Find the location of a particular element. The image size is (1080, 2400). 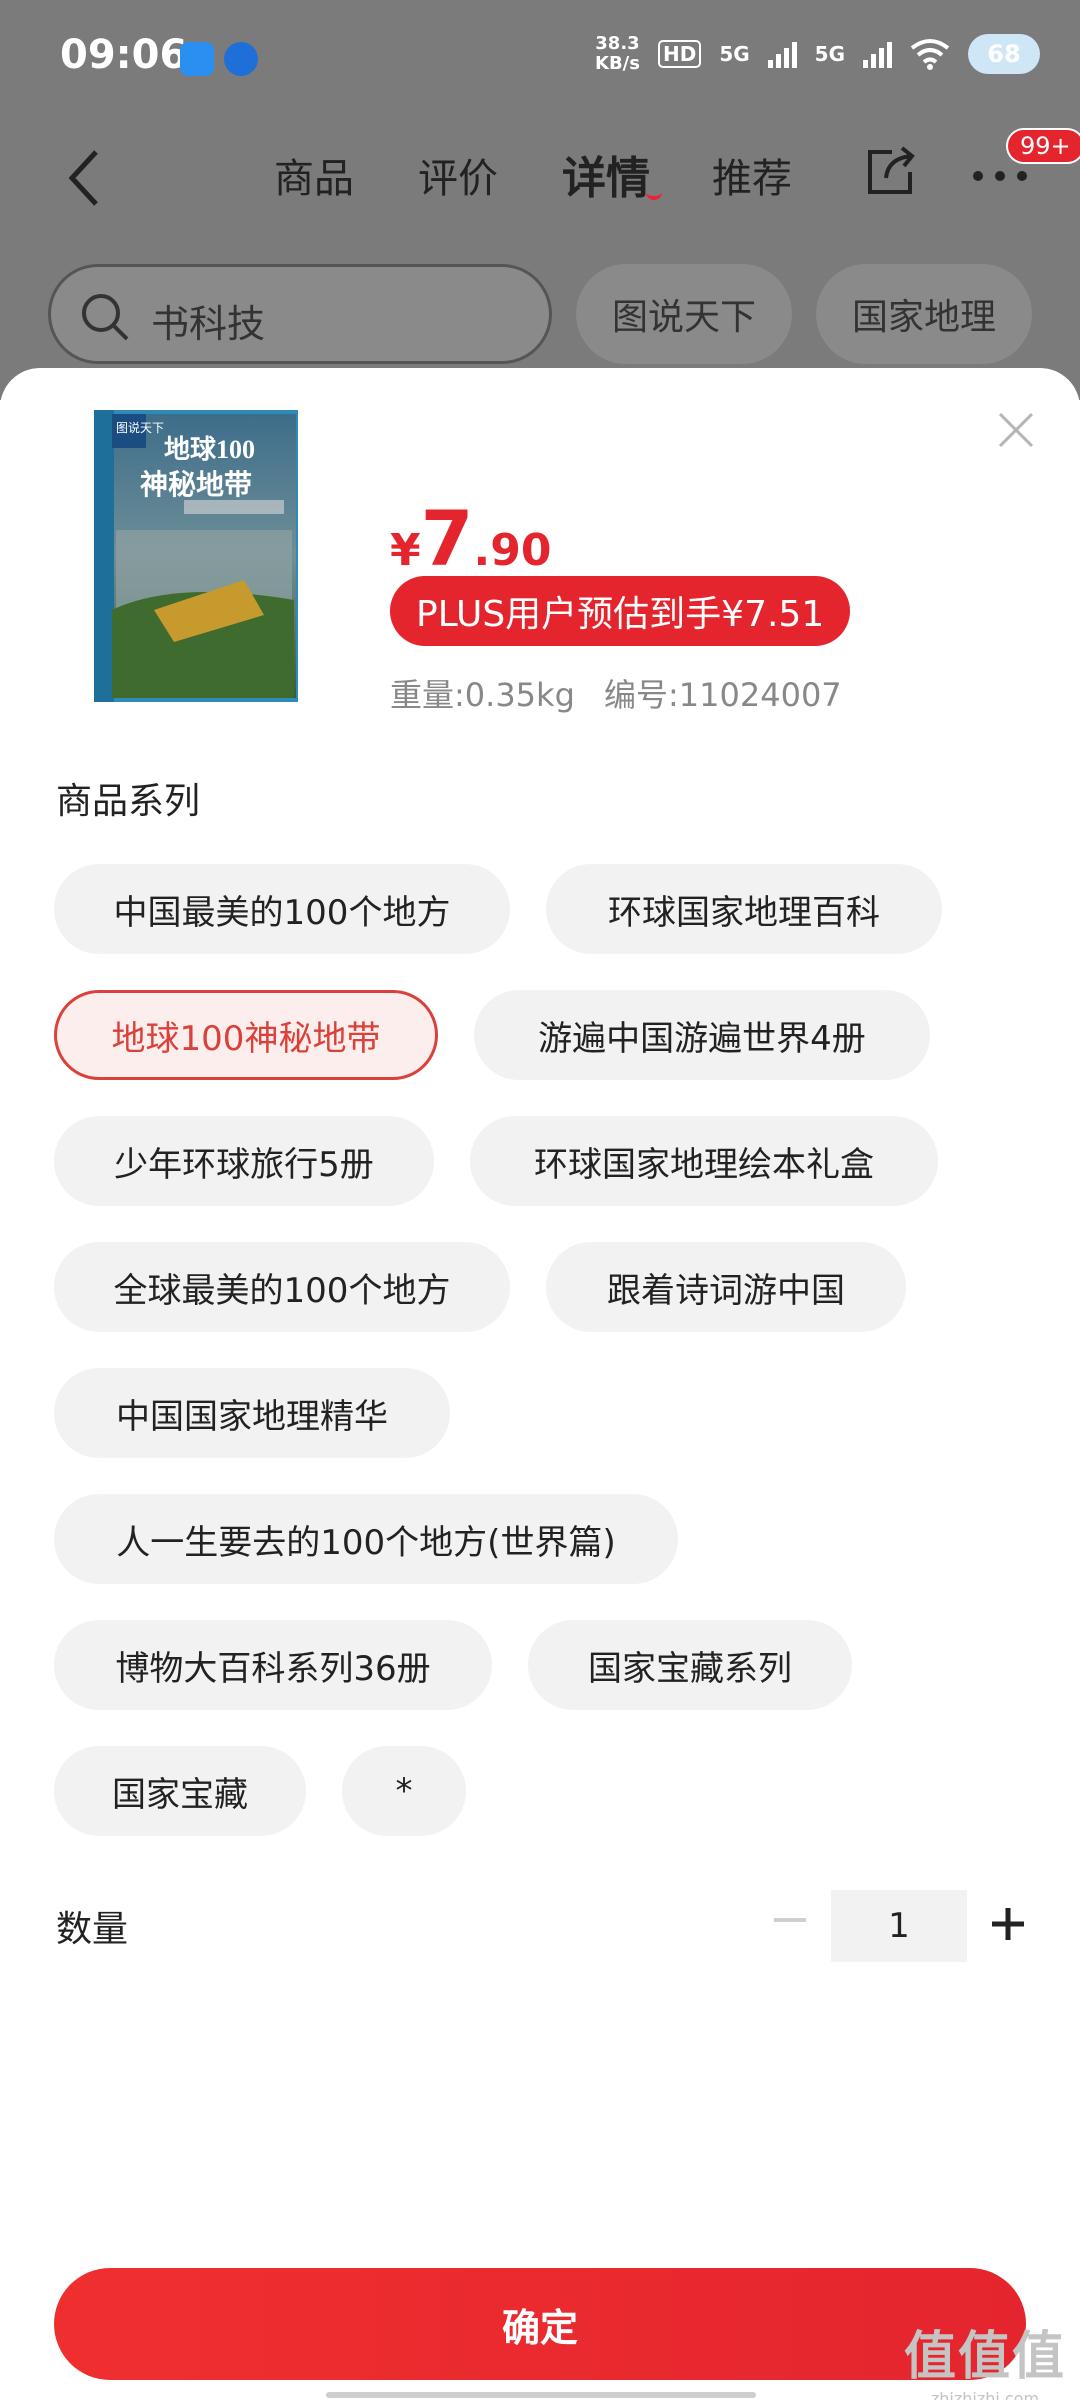

tab-product: 商品 is located at coordinates (314, 175).